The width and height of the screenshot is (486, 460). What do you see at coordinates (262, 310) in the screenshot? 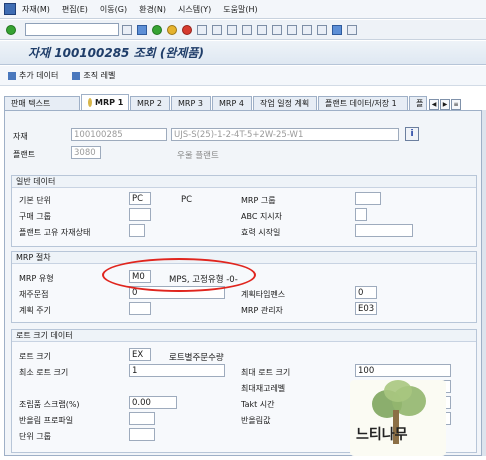
I see `mrp-controller-label: MRP 관리자` at bounding box center [262, 310].